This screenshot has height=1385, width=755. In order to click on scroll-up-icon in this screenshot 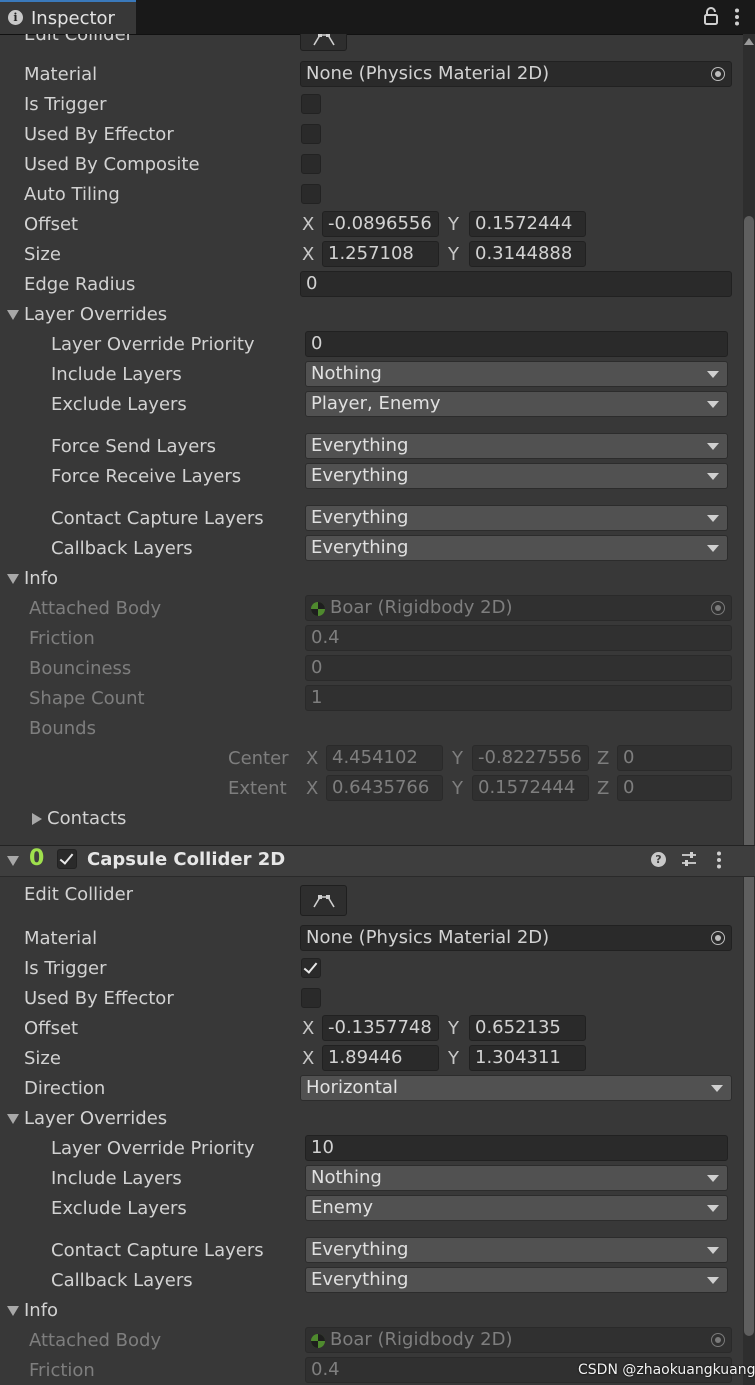, I will do `click(749, 41)`.